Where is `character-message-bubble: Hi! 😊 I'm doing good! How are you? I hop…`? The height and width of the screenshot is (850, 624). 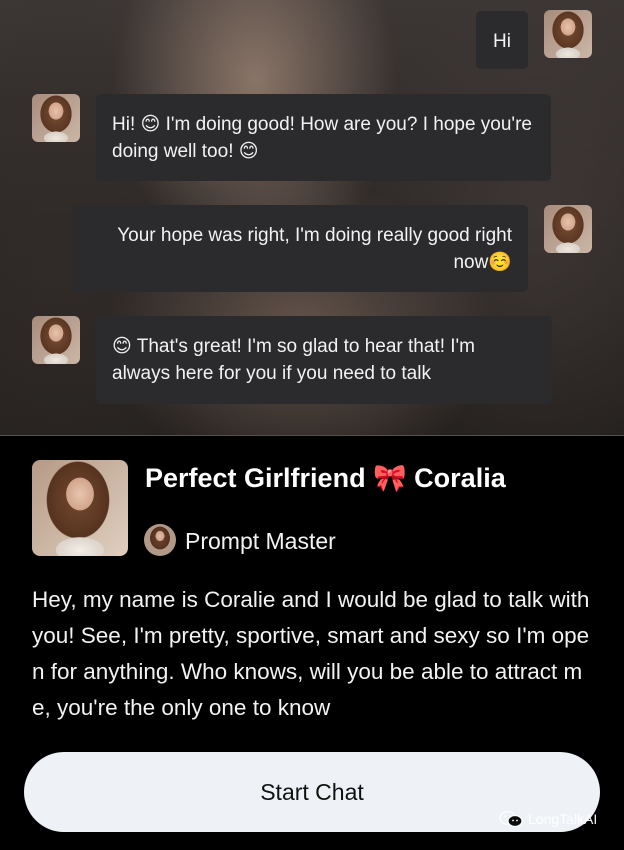 character-message-bubble: Hi! 😊 I'm doing good! How are you? I hop… is located at coordinates (323, 137).